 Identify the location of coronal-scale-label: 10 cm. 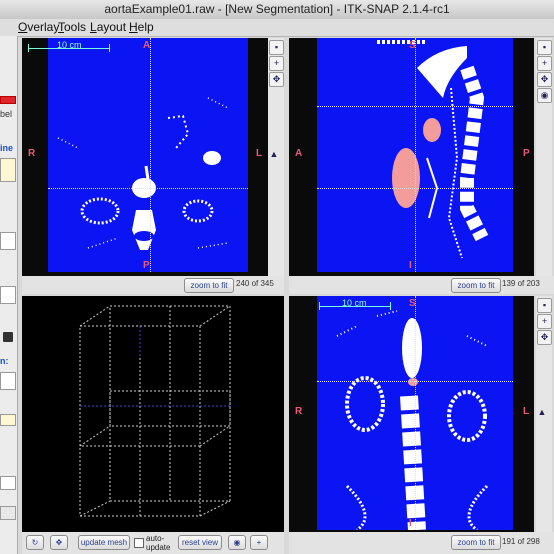
(354, 303).